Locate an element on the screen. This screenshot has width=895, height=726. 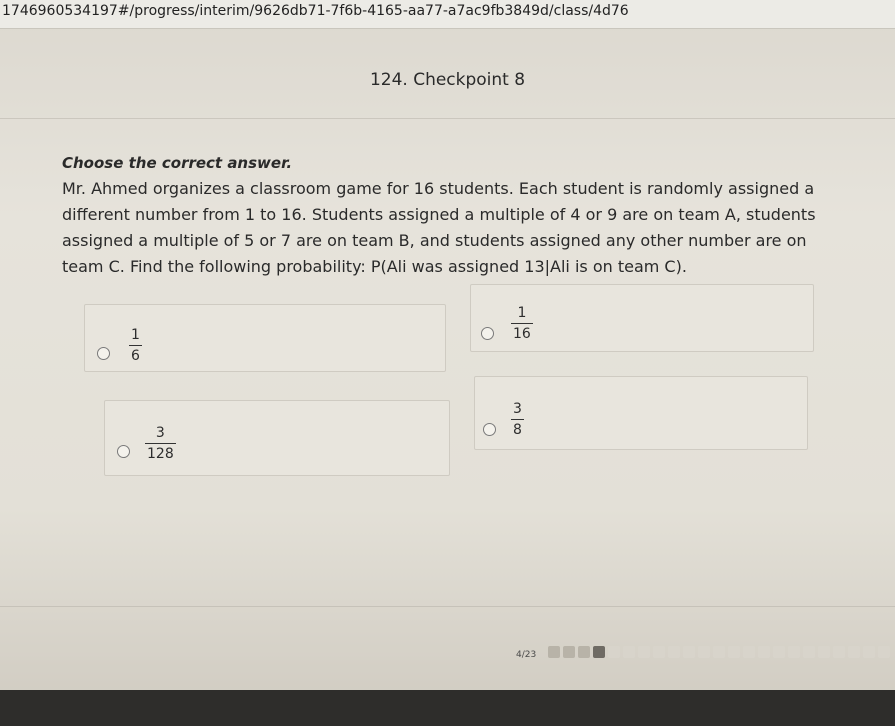
fraction: 3 8 is located at coordinates (517, 419).